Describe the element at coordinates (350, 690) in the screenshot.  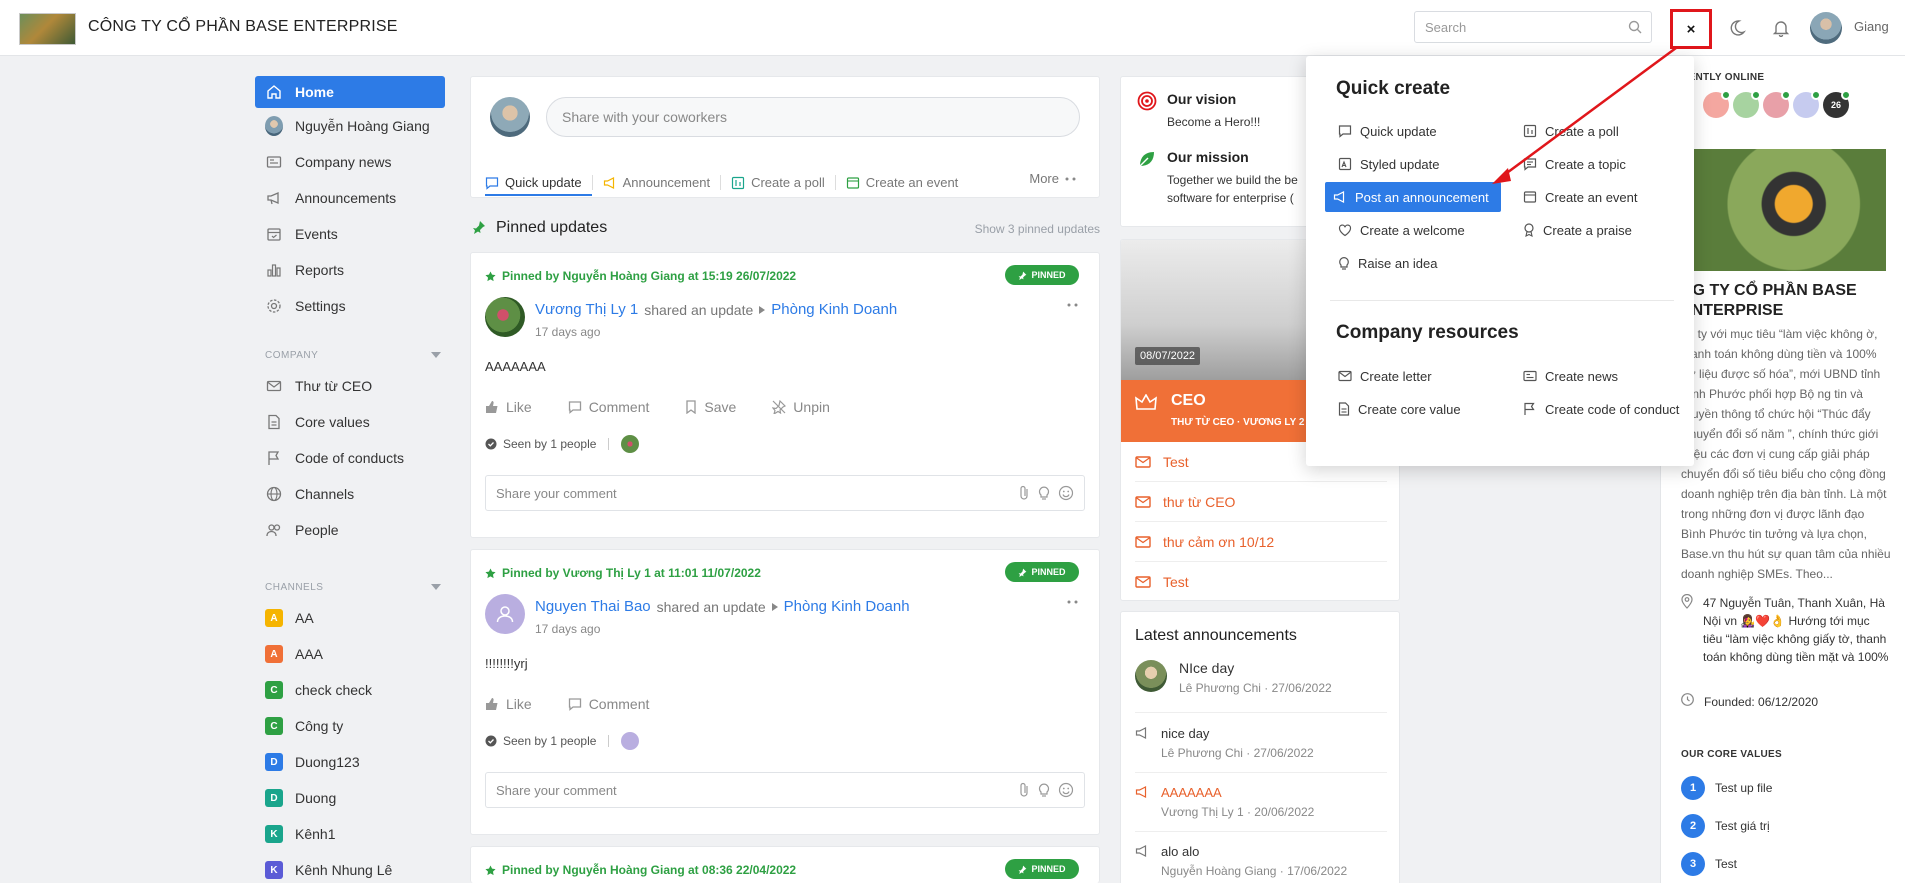
I see `channel-item: Ccheck check` at that location.